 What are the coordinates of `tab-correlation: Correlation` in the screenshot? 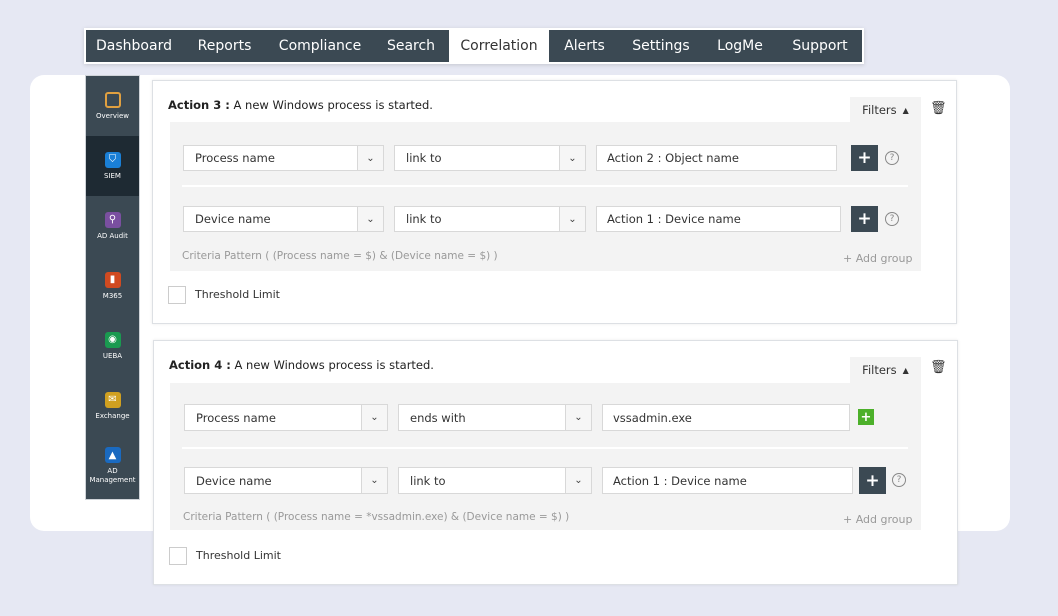 It's located at (499, 46).